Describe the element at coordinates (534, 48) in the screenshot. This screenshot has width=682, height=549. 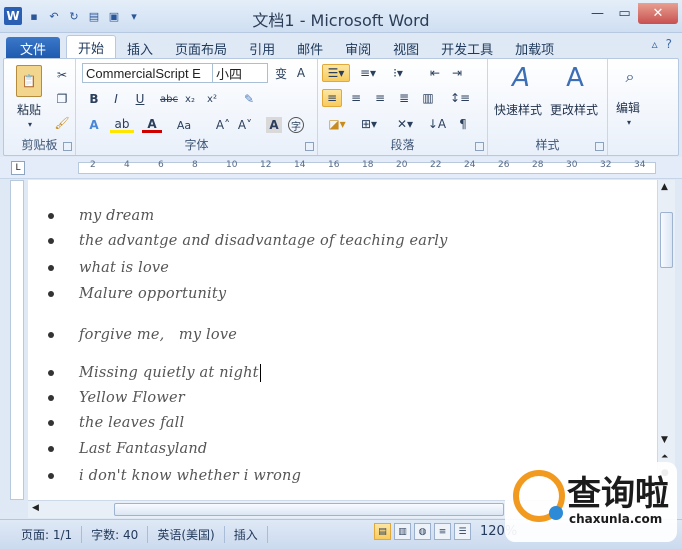
I see `tab-addins: 加载项` at that location.